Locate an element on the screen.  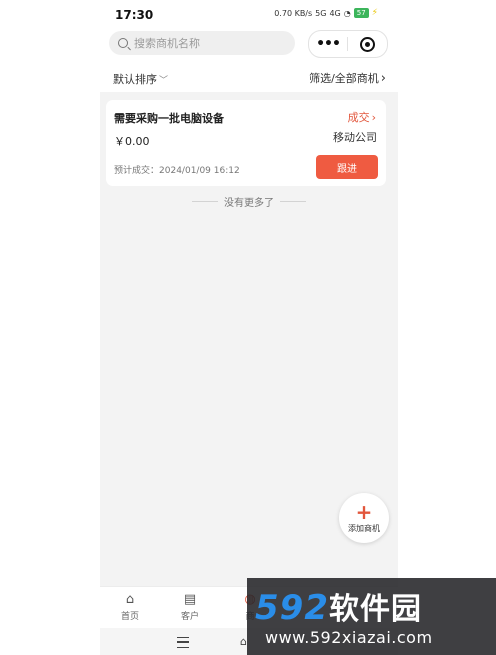
network-type: 5G is located at coordinates (321, 13).